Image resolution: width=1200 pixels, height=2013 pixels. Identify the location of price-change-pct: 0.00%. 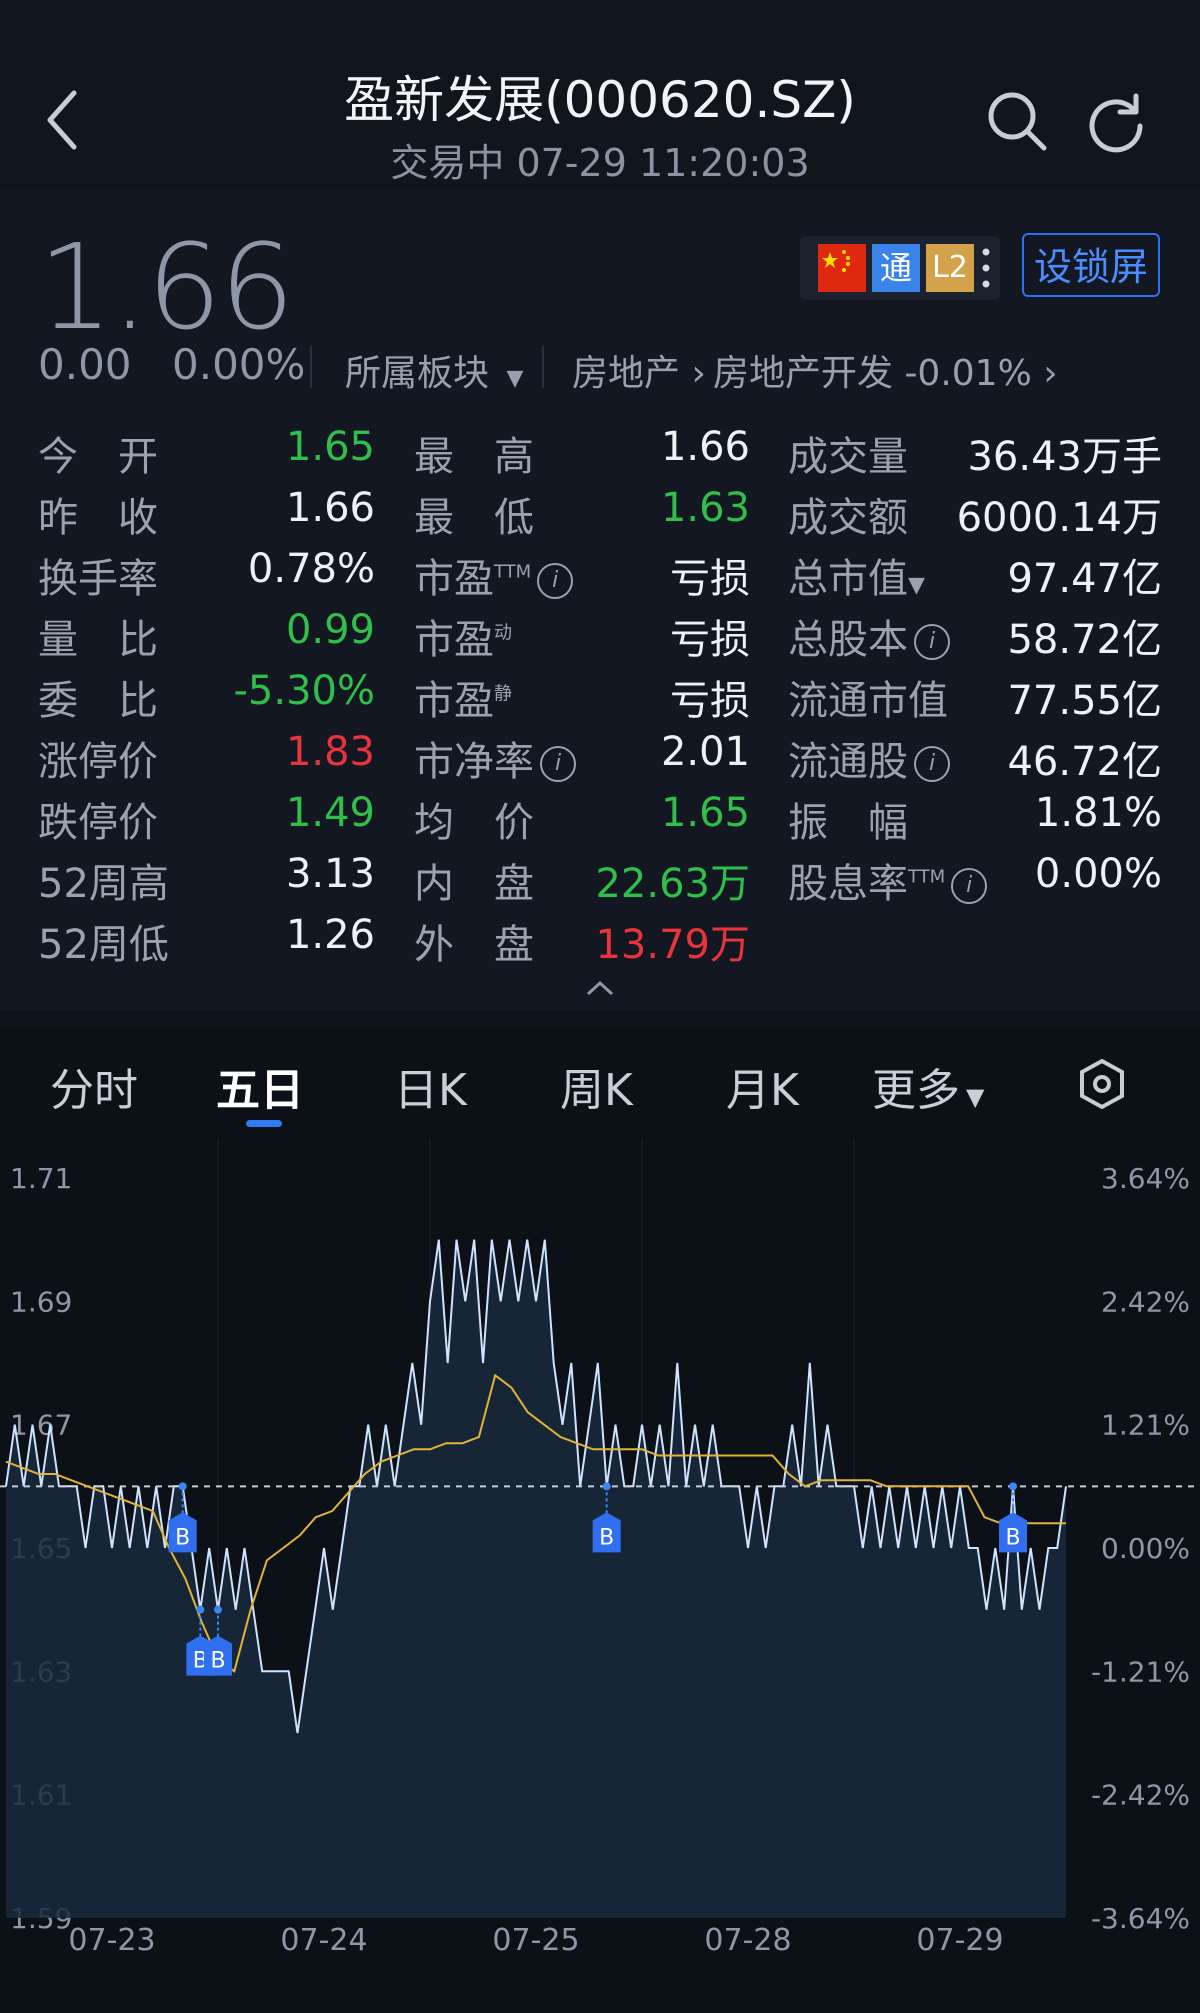
(239, 364).